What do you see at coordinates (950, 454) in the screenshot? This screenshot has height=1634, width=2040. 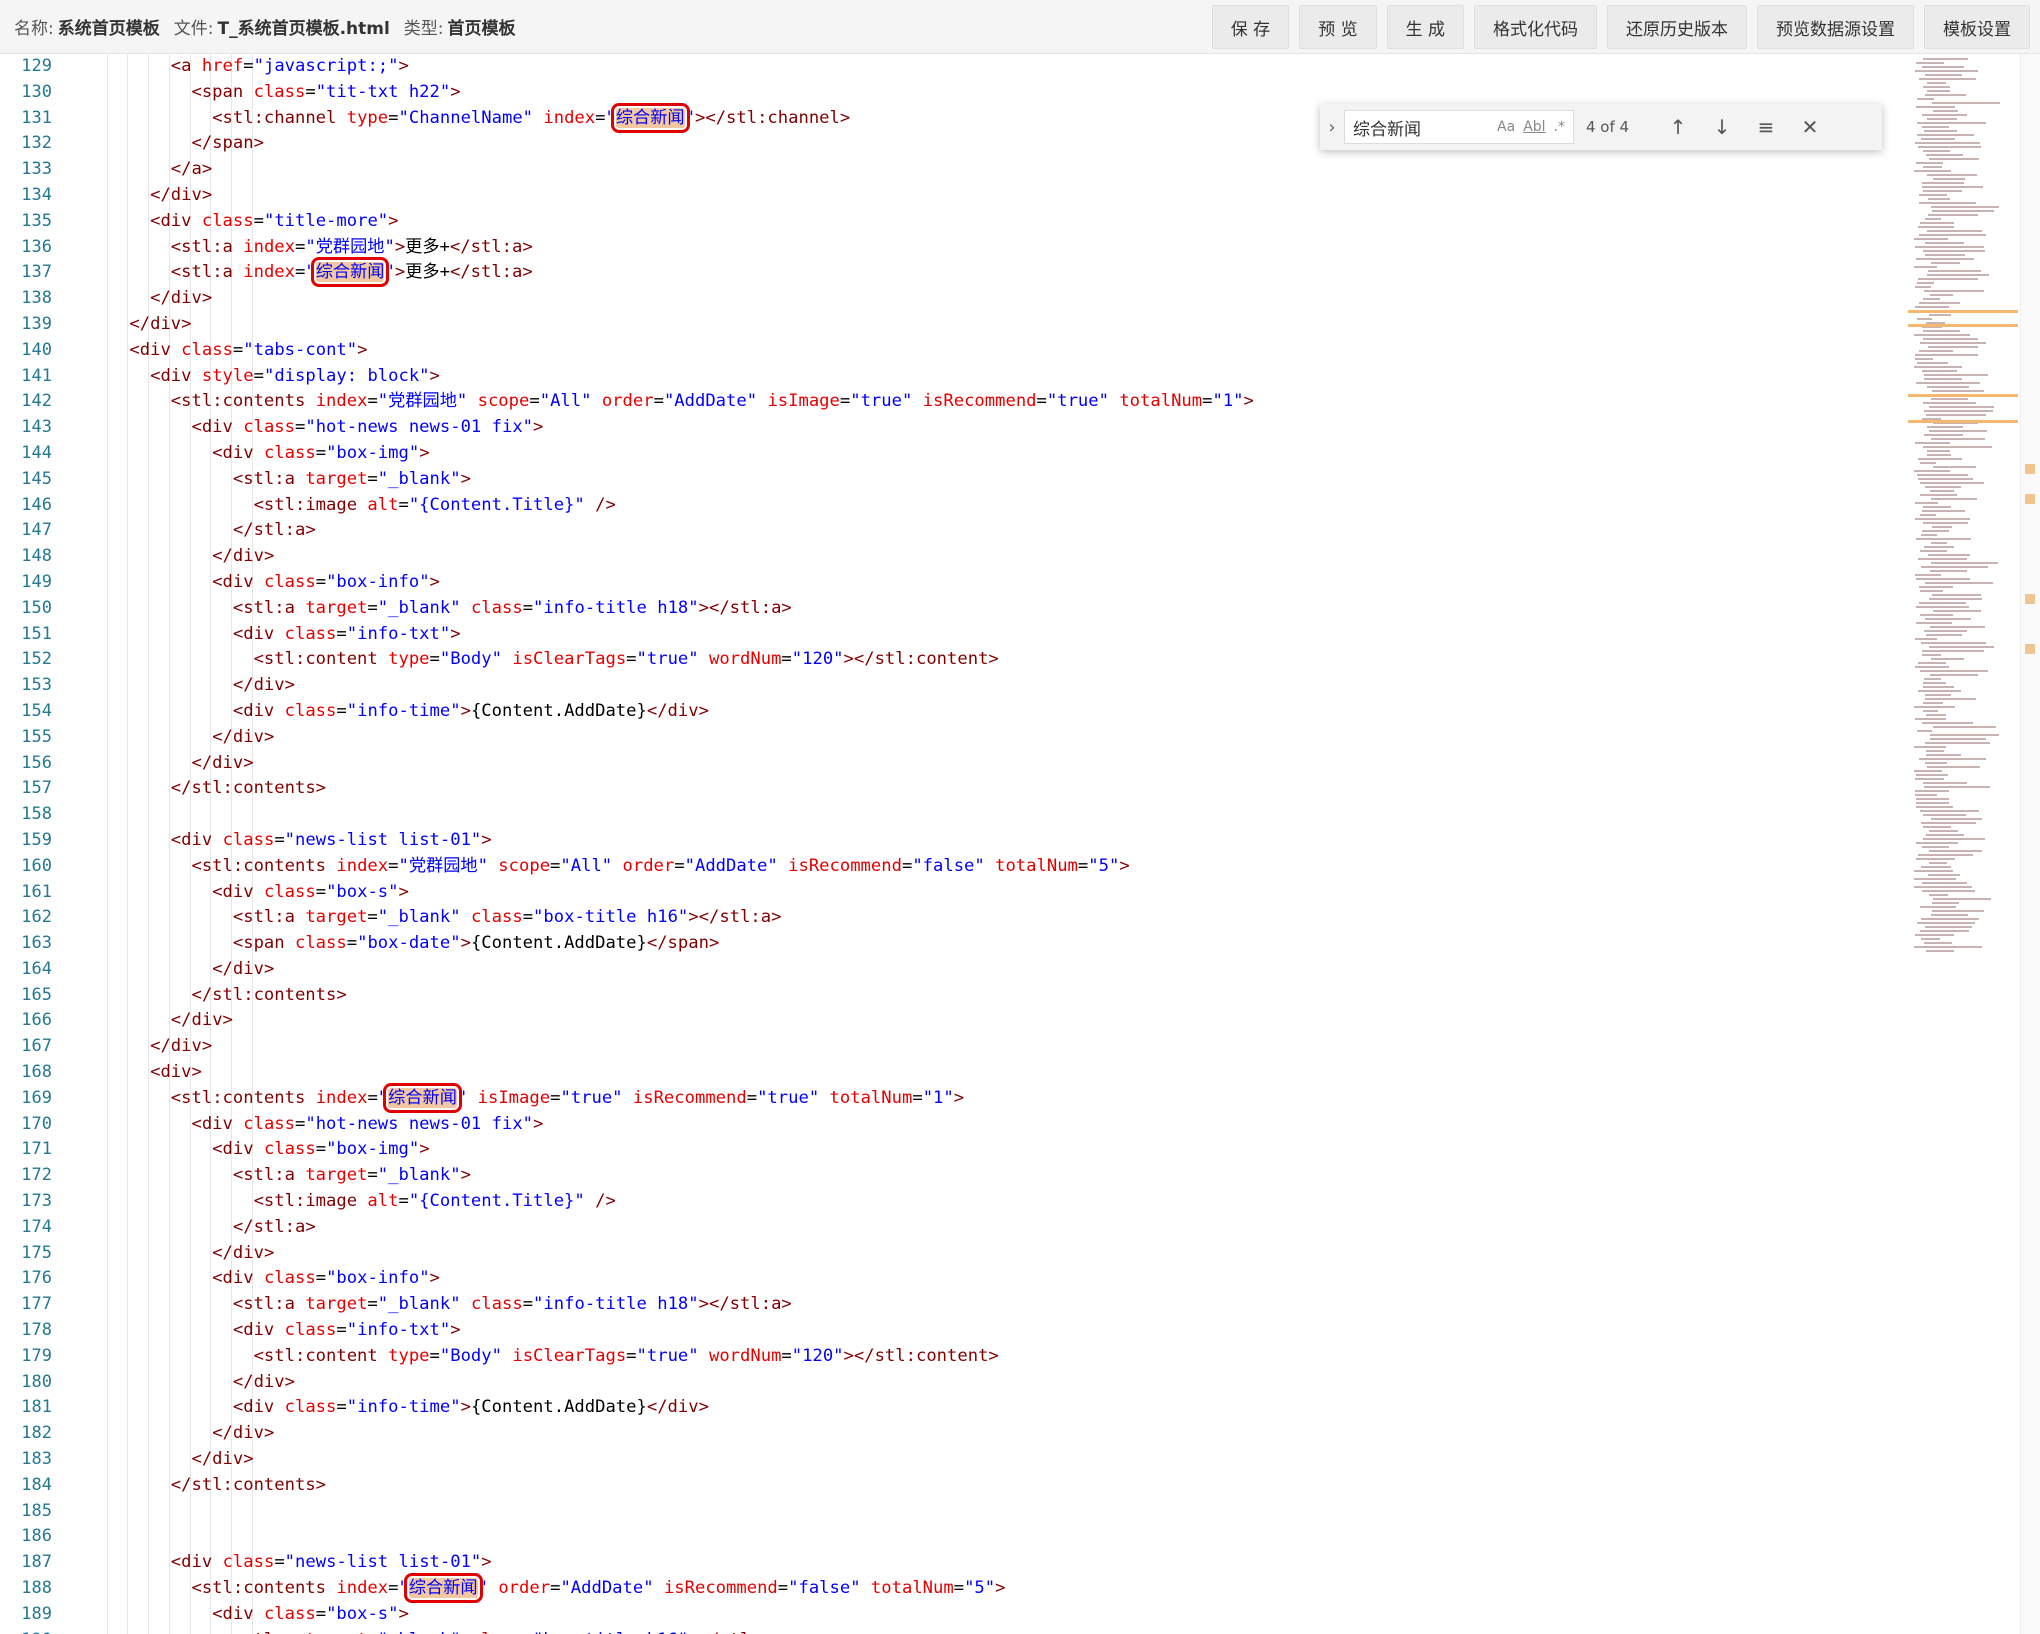 I see `code-line: 144 <div class="box-img">` at bounding box center [950, 454].